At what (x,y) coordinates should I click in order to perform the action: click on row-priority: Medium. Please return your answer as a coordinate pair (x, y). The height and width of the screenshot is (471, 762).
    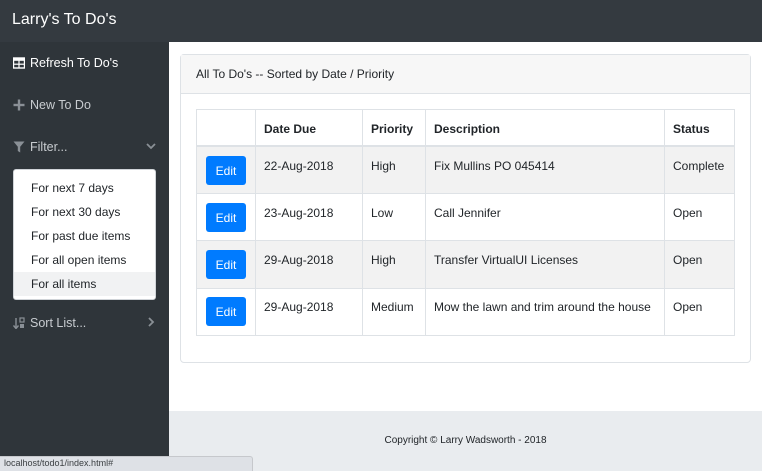
    Looking at the image, I should click on (392, 307).